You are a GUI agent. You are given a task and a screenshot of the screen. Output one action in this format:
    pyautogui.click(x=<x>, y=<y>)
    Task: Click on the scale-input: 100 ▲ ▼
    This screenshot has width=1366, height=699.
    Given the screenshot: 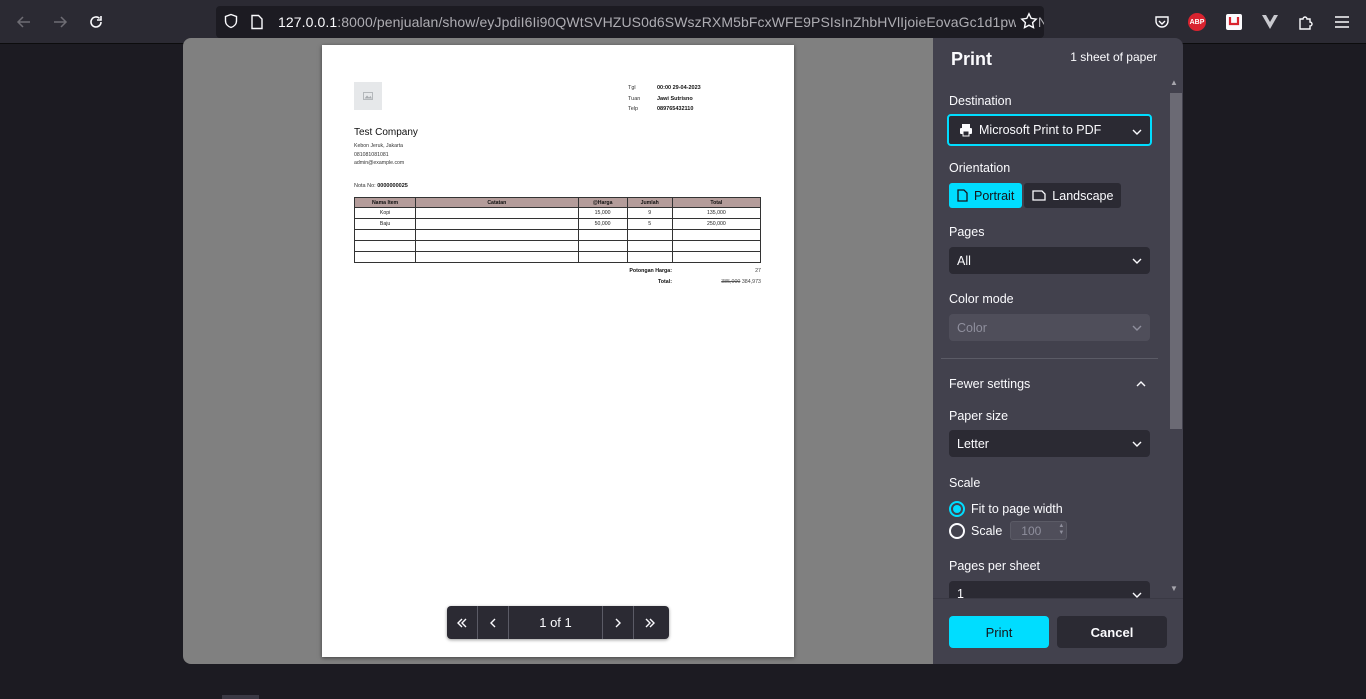 What is the action you would take?
    pyautogui.click(x=1039, y=530)
    